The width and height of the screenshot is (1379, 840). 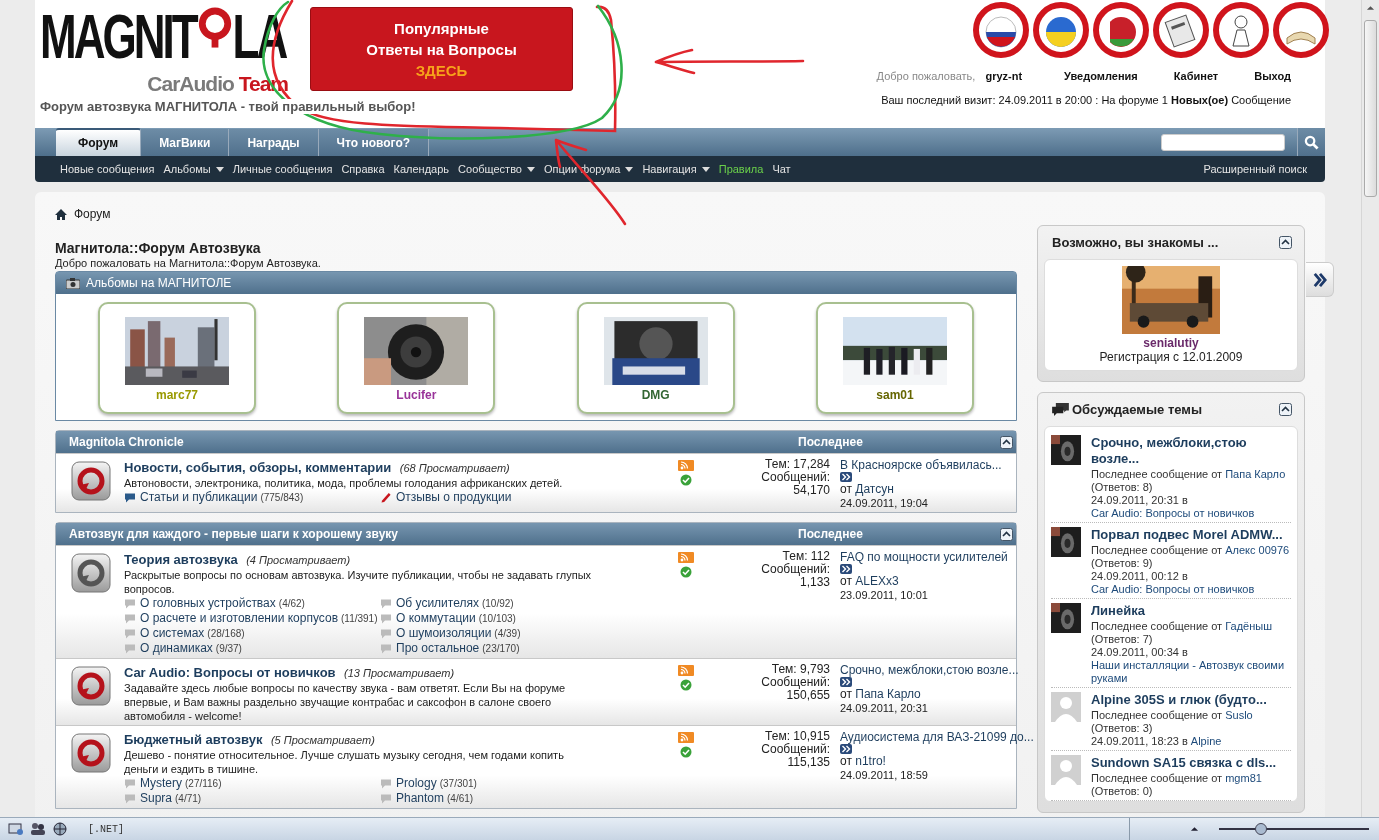 What do you see at coordinates (1264, 169) in the screenshot?
I see `advanced-search-link: Расширенный поиск` at bounding box center [1264, 169].